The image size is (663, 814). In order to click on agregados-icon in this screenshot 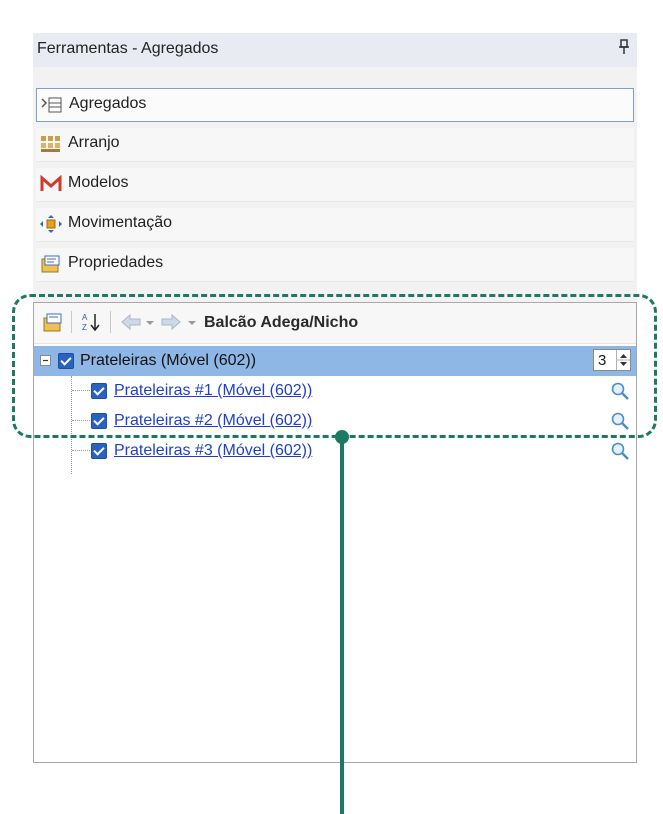, I will do `click(51, 105)`.